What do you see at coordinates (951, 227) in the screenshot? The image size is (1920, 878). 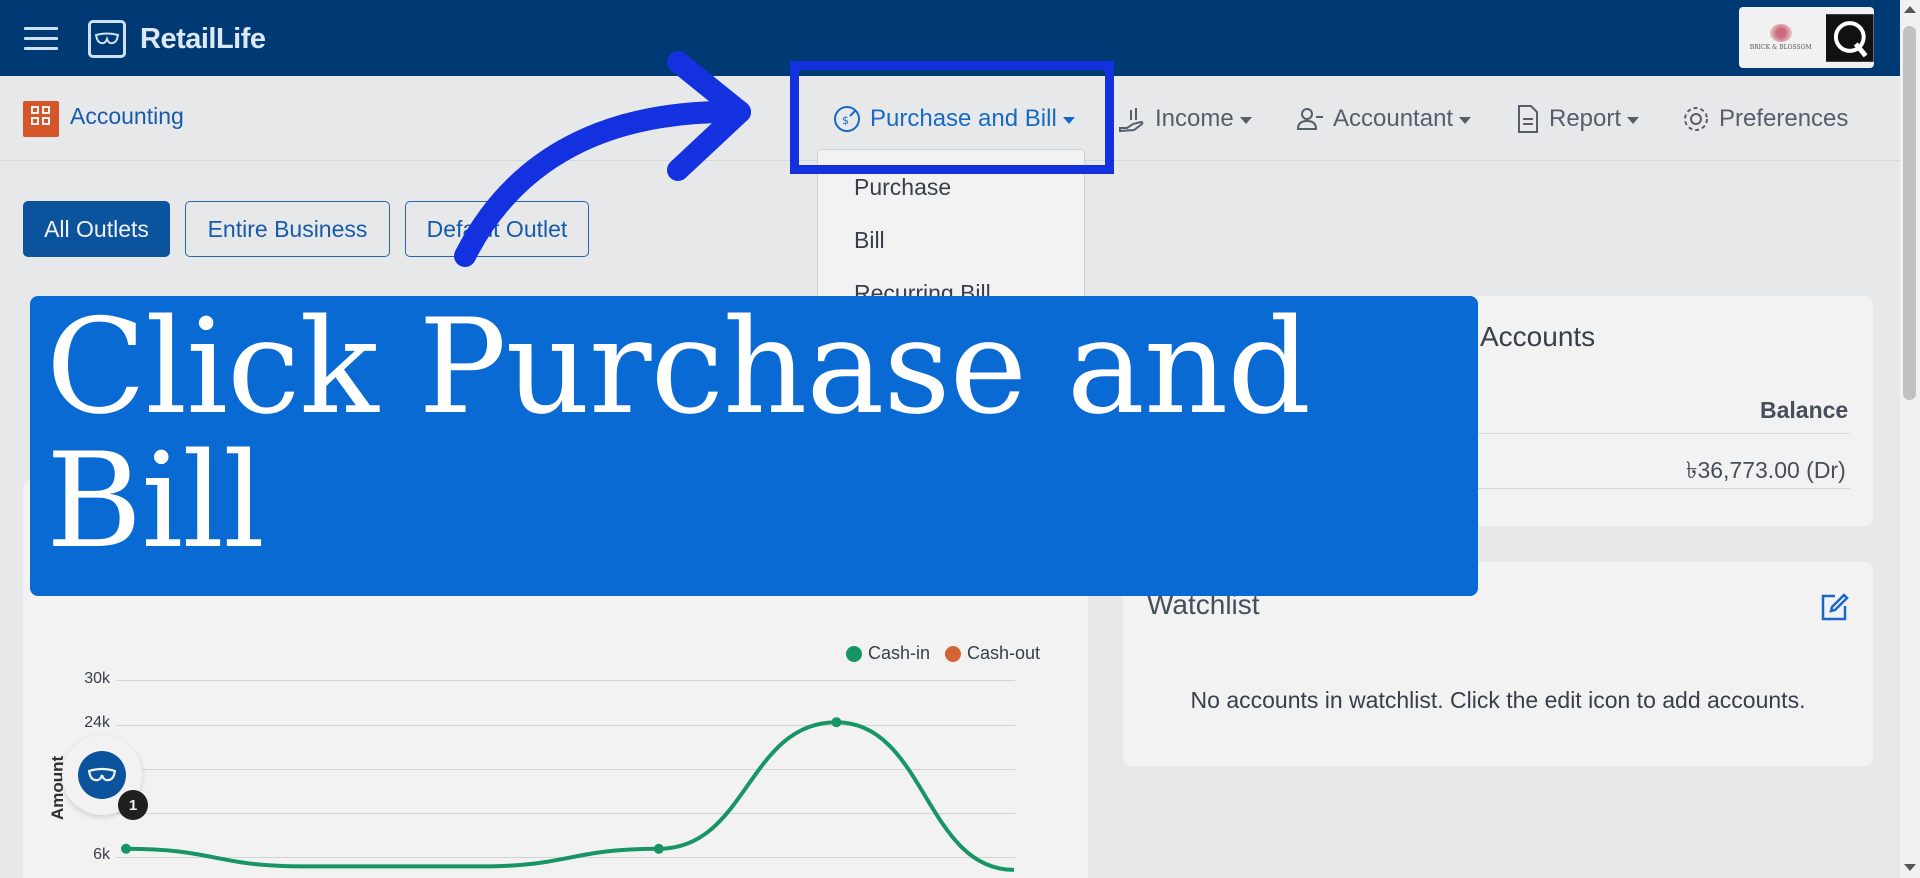 I see `purchase-and-bill-dropdown: Purchase Bill Recurring Bill` at bounding box center [951, 227].